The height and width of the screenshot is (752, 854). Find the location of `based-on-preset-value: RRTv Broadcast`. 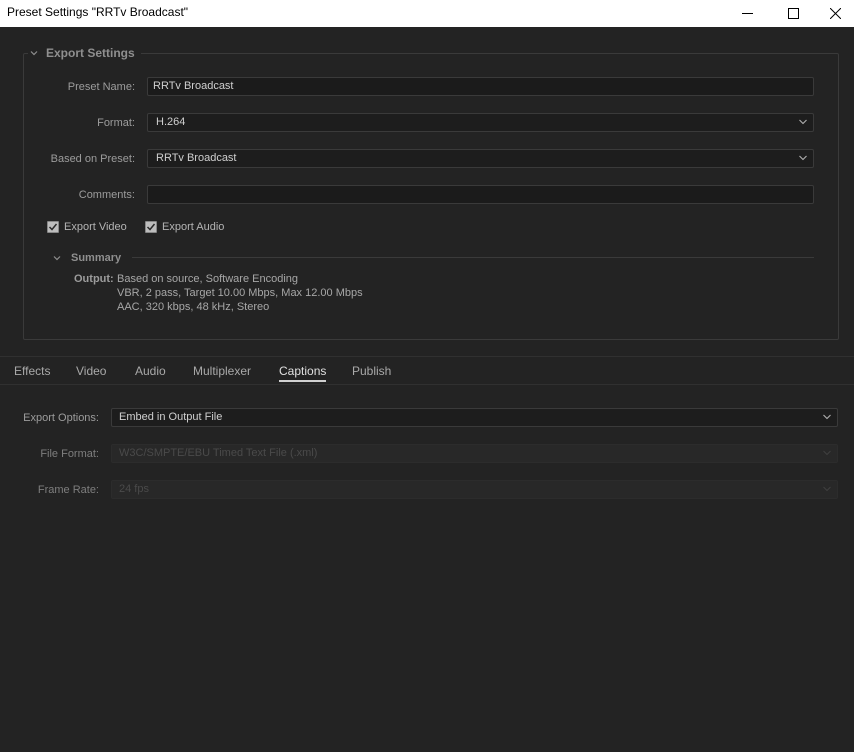

based-on-preset-value: RRTv Broadcast is located at coordinates (196, 158).